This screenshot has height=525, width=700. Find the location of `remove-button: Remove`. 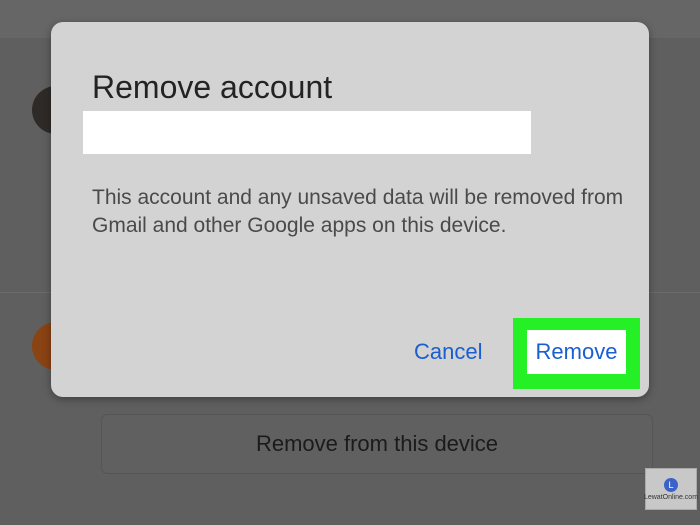

remove-button: Remove is located at coordinates (576, 352).